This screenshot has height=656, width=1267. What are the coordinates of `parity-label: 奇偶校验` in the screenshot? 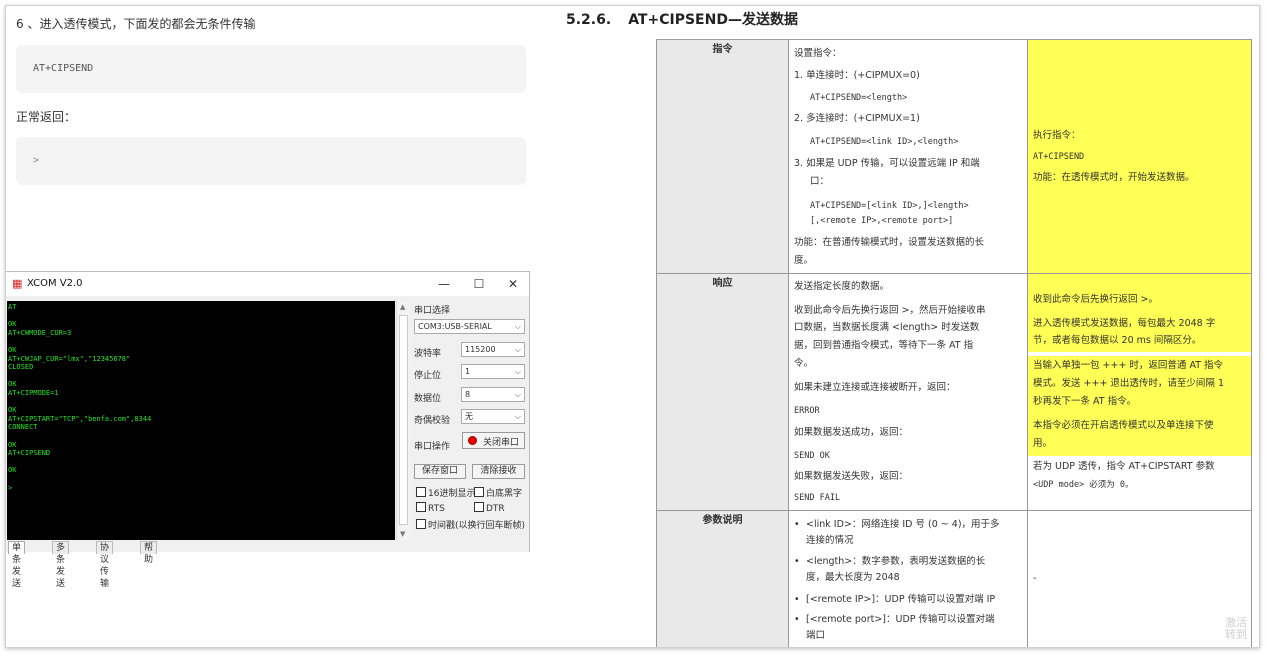 It's located at (432, 421).